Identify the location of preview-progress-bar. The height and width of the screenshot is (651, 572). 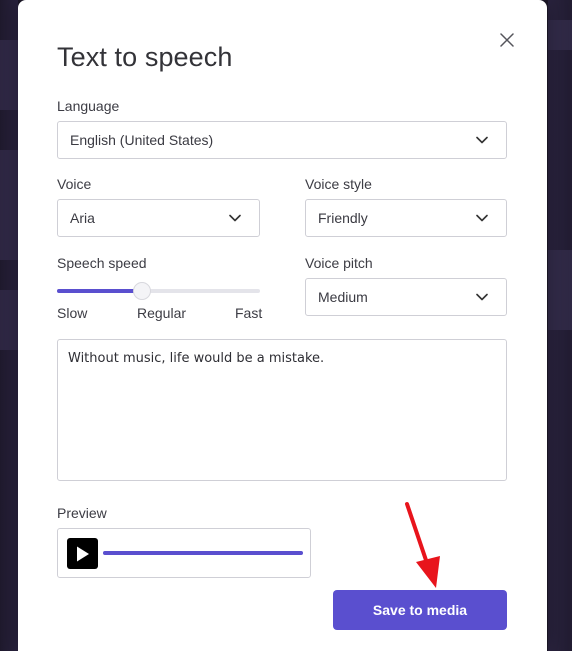
(203, 553).